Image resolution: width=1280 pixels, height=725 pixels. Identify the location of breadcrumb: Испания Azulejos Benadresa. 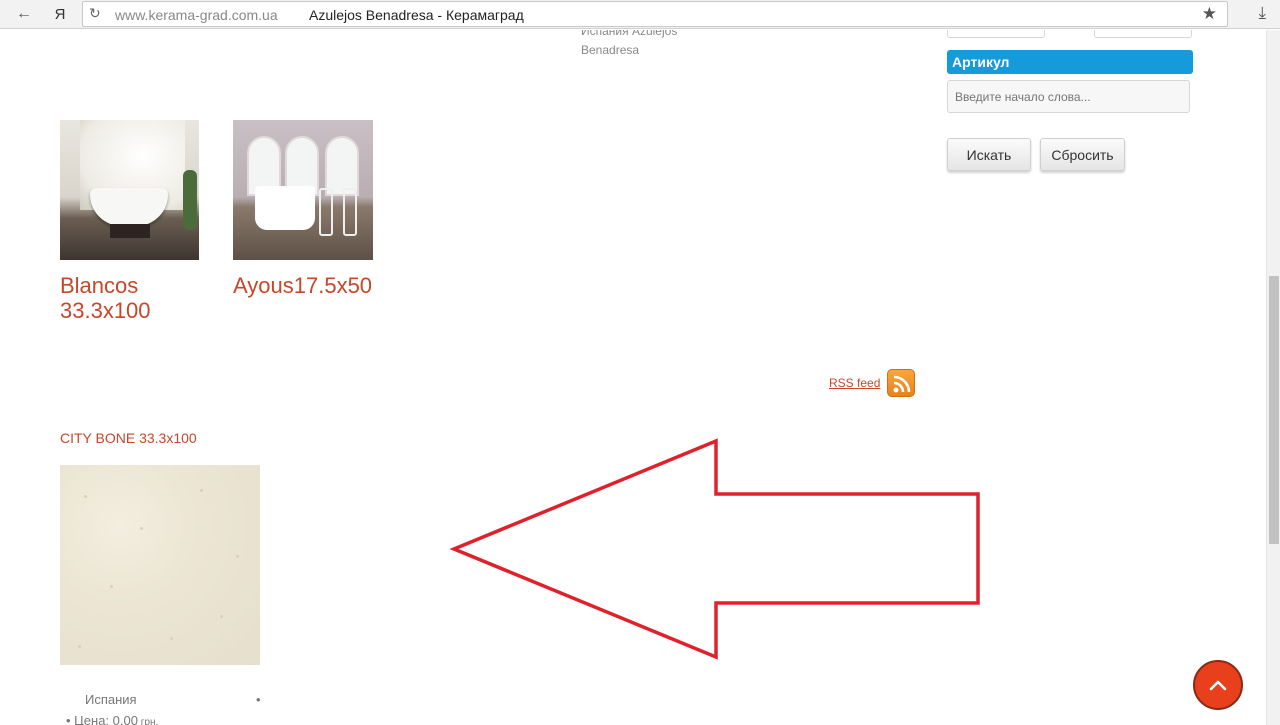
(641, 45).